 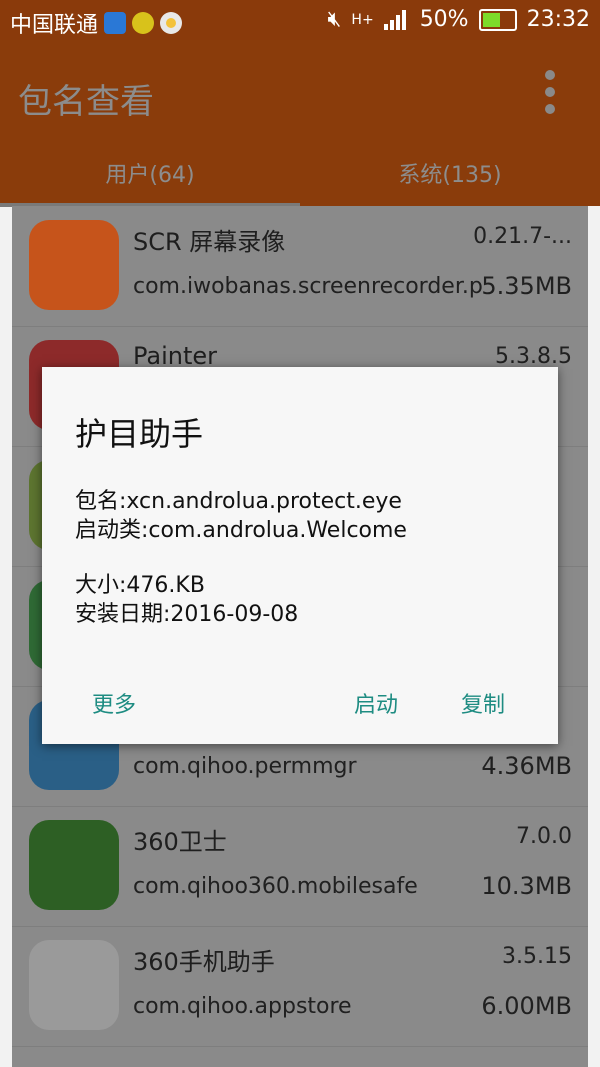 I want to click on app-package: com.qihoo.appstore, so click(x=242, y=1006).